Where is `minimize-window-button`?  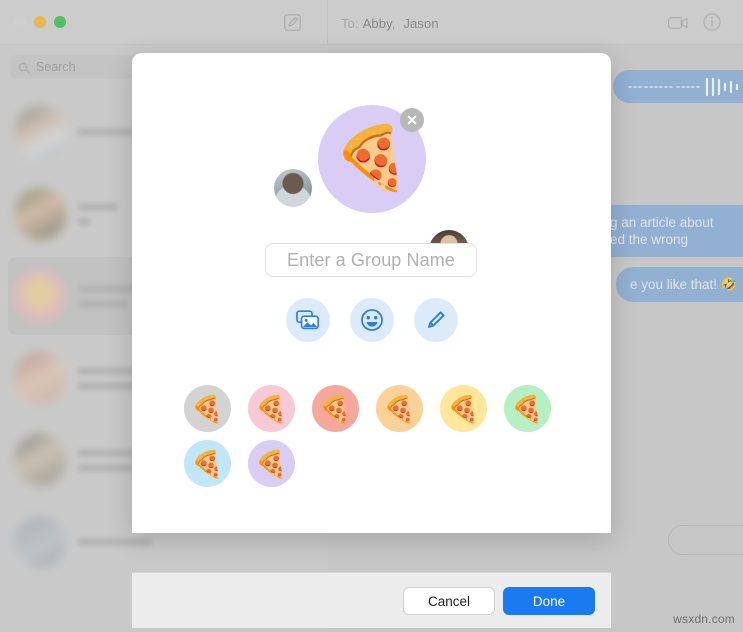
minimize-window-button is located at coordinates (40, 22).